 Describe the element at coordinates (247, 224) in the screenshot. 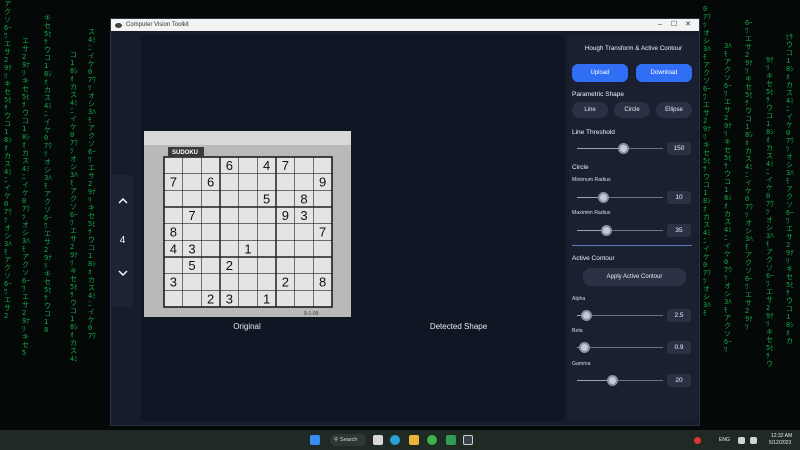

I see `original-image: SUDOKU 647769587938743152328231 9-1-09` at that location.